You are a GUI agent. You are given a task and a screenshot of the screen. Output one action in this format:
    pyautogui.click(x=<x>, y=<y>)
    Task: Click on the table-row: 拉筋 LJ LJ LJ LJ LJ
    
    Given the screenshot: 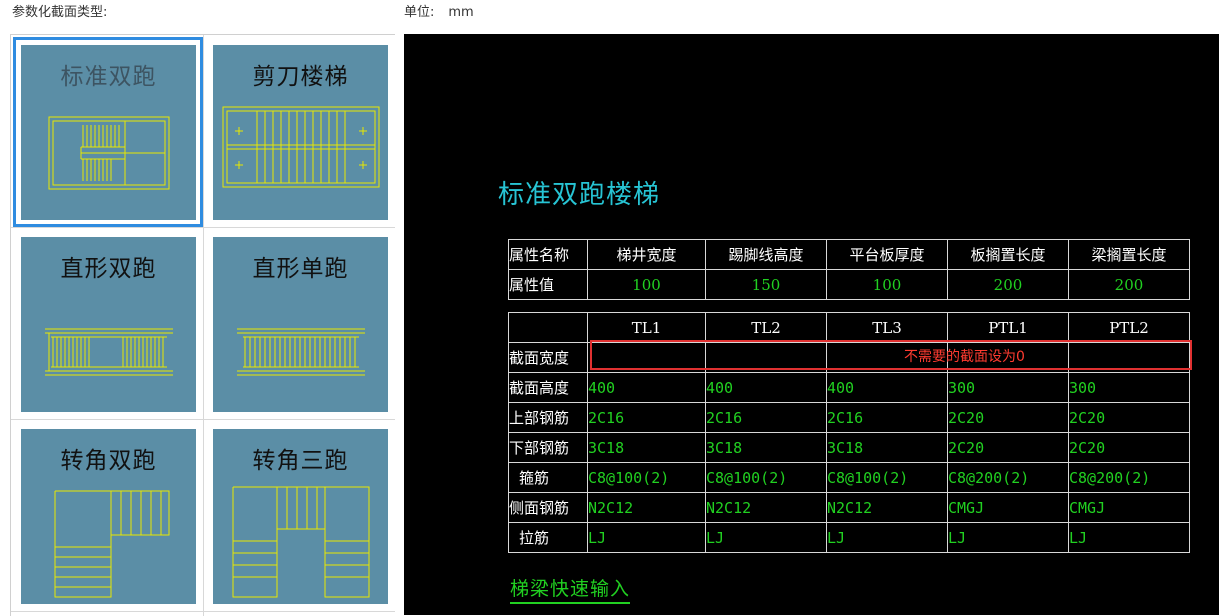 What is the action you would take?
    pyautogui.click(x=849, y=537)
    